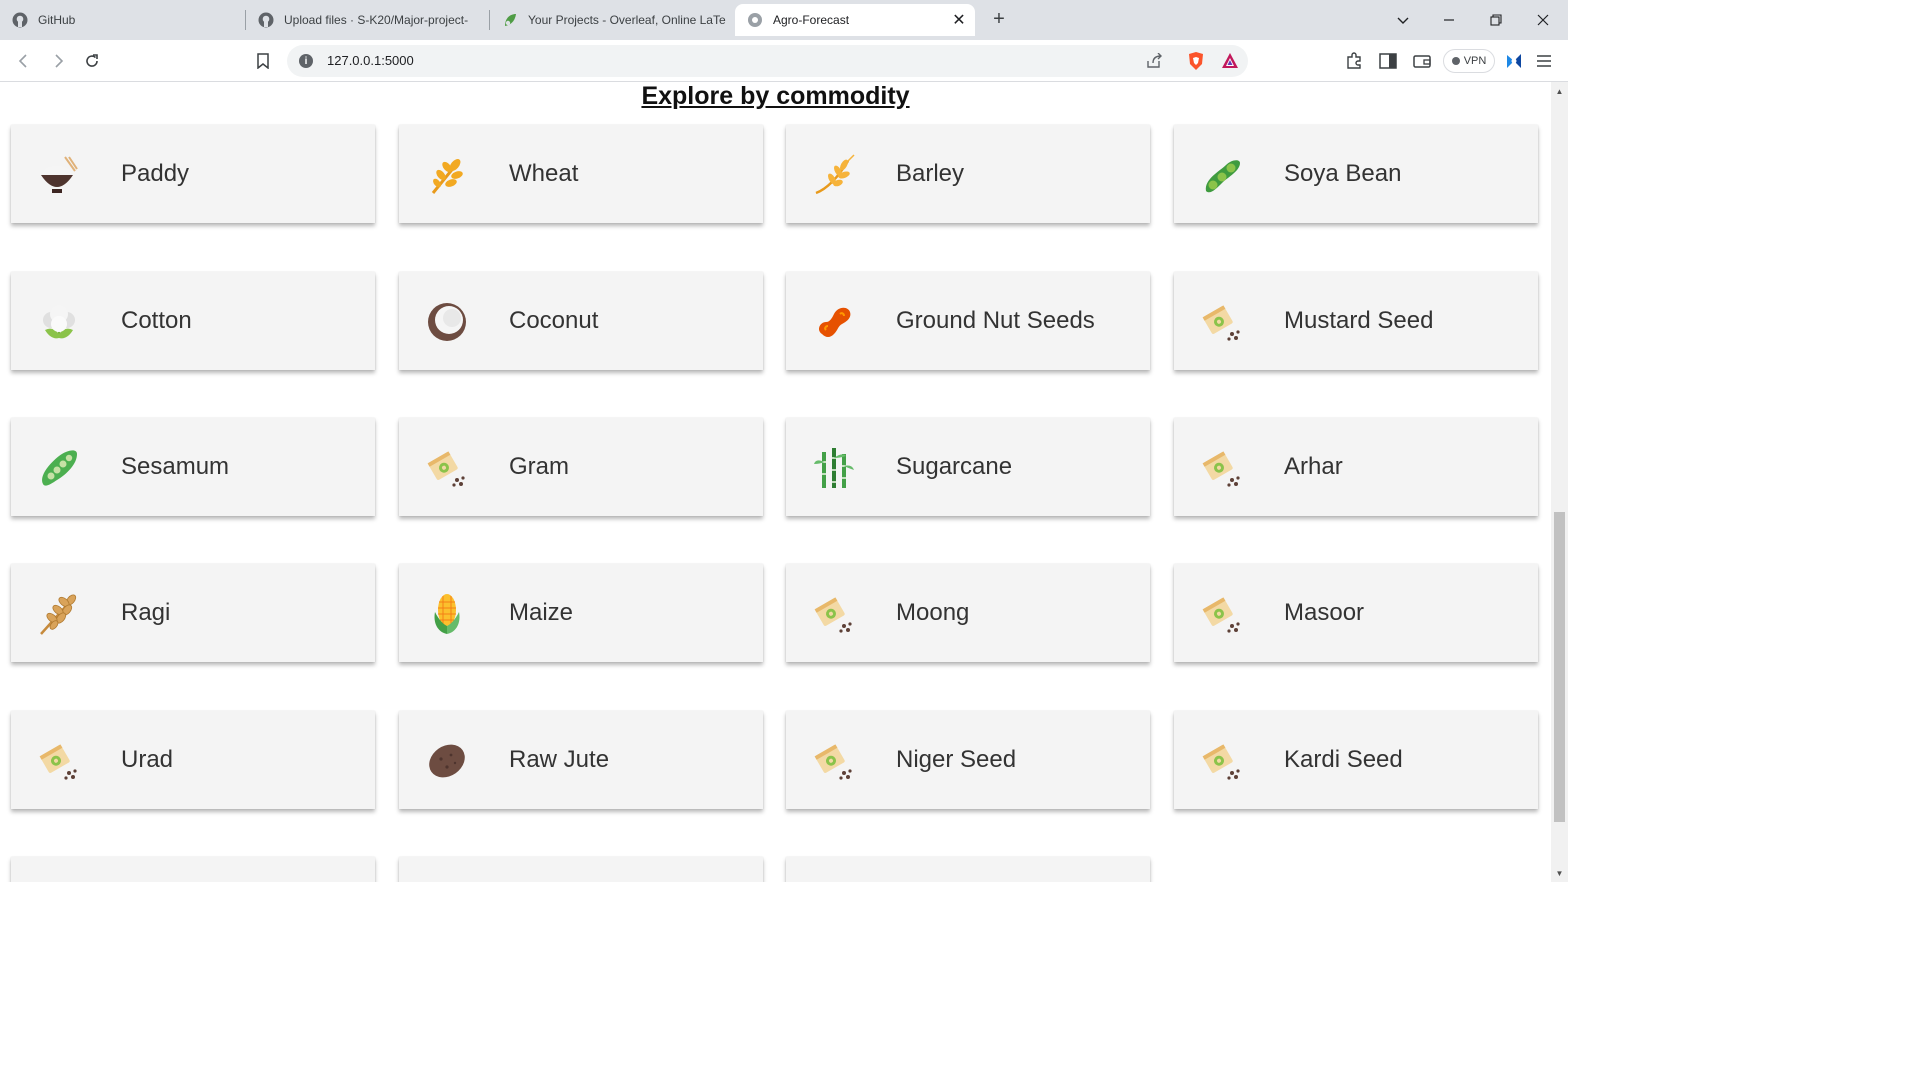 Image resolution: width=1920 pixels, height=1080 pixels. Describe the element at coordinates (370, 60) in the screenshot. I see `address-url: 127.0.0.1:5000` at that location.